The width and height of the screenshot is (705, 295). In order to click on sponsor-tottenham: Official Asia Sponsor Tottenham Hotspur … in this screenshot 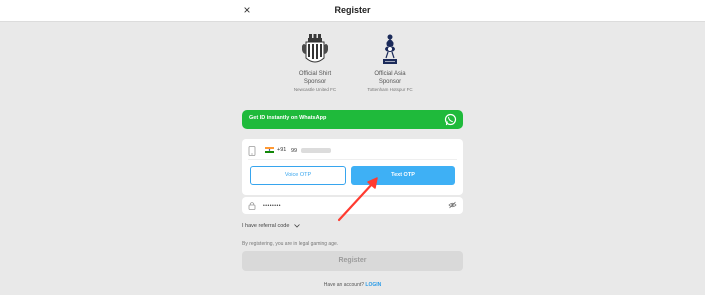, I will do `click(390, 62)`.